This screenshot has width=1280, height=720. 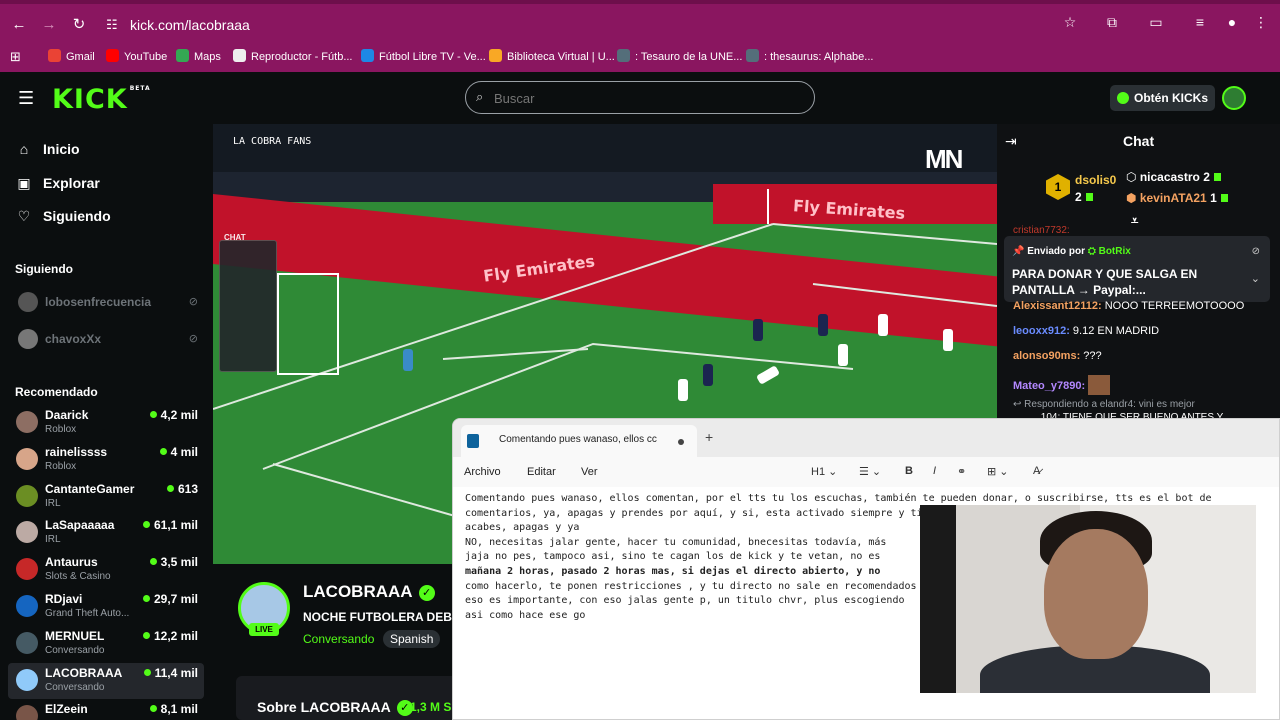 I want to click on pinned-by: 📌 Enviado por ⛭ BotRix, so click(x=1071, y=251).